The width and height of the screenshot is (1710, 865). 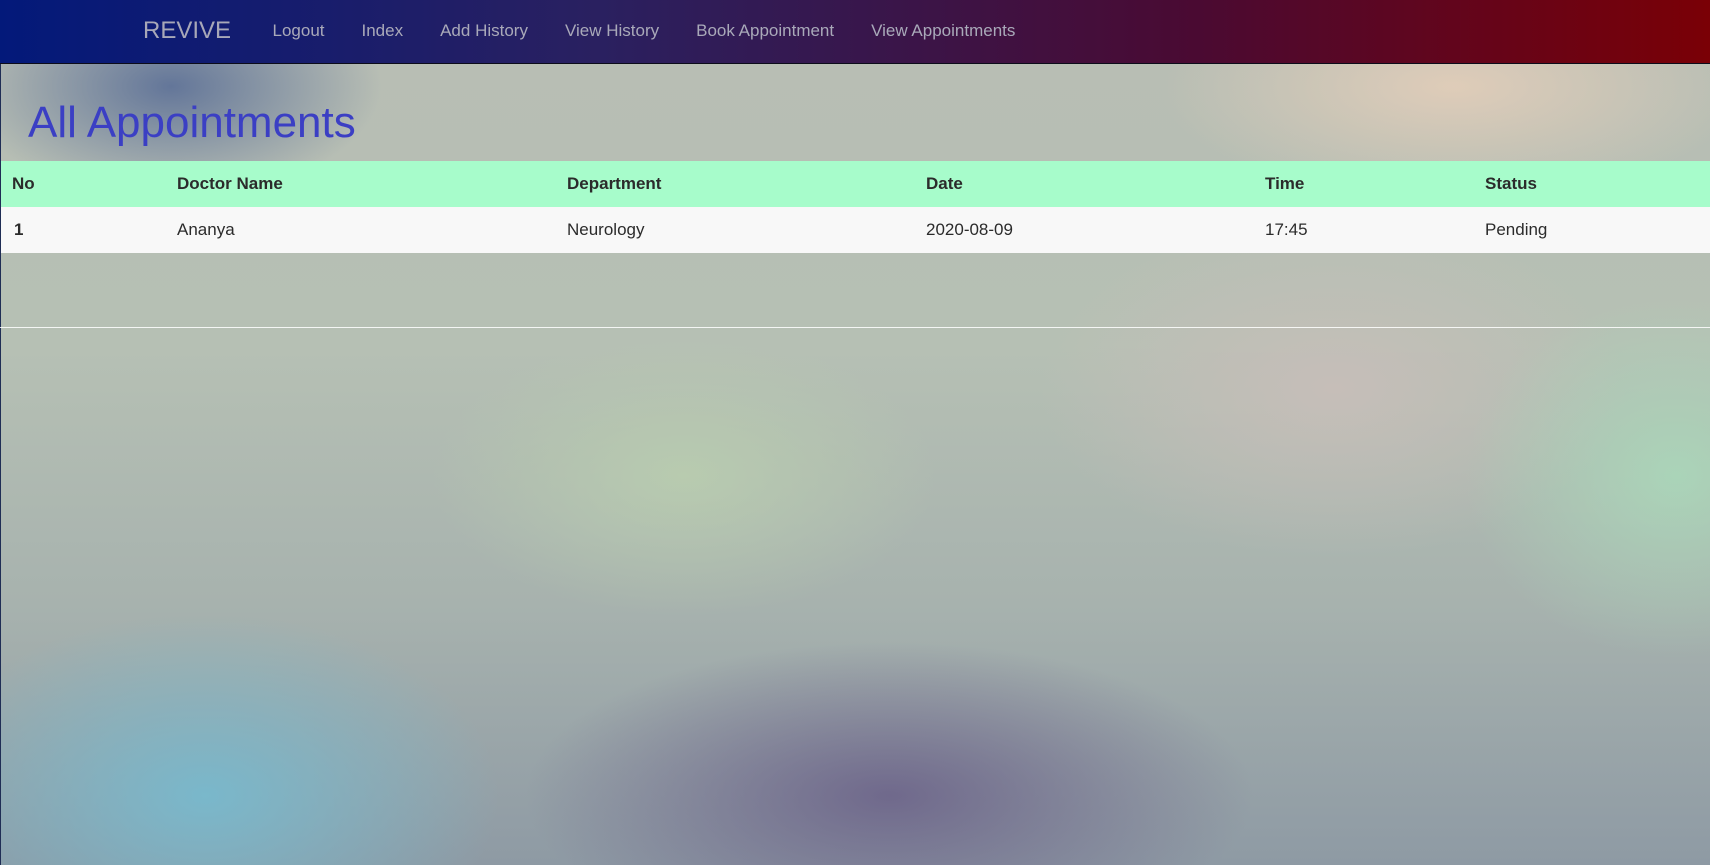 I want to click on nav-link-logout: Logout, so click(x=298, y=31).